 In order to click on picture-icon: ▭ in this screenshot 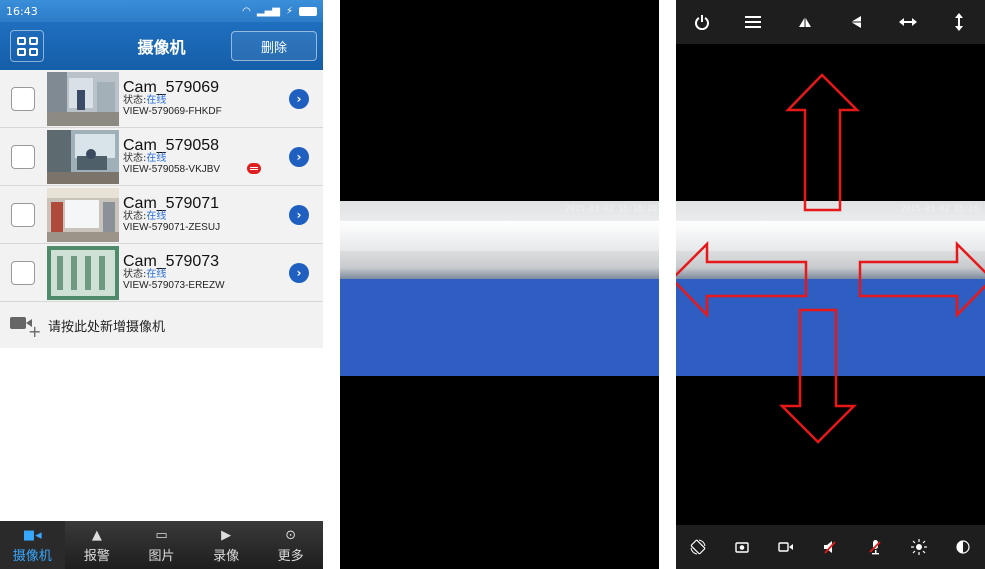, I will do `click(161, 535)`.